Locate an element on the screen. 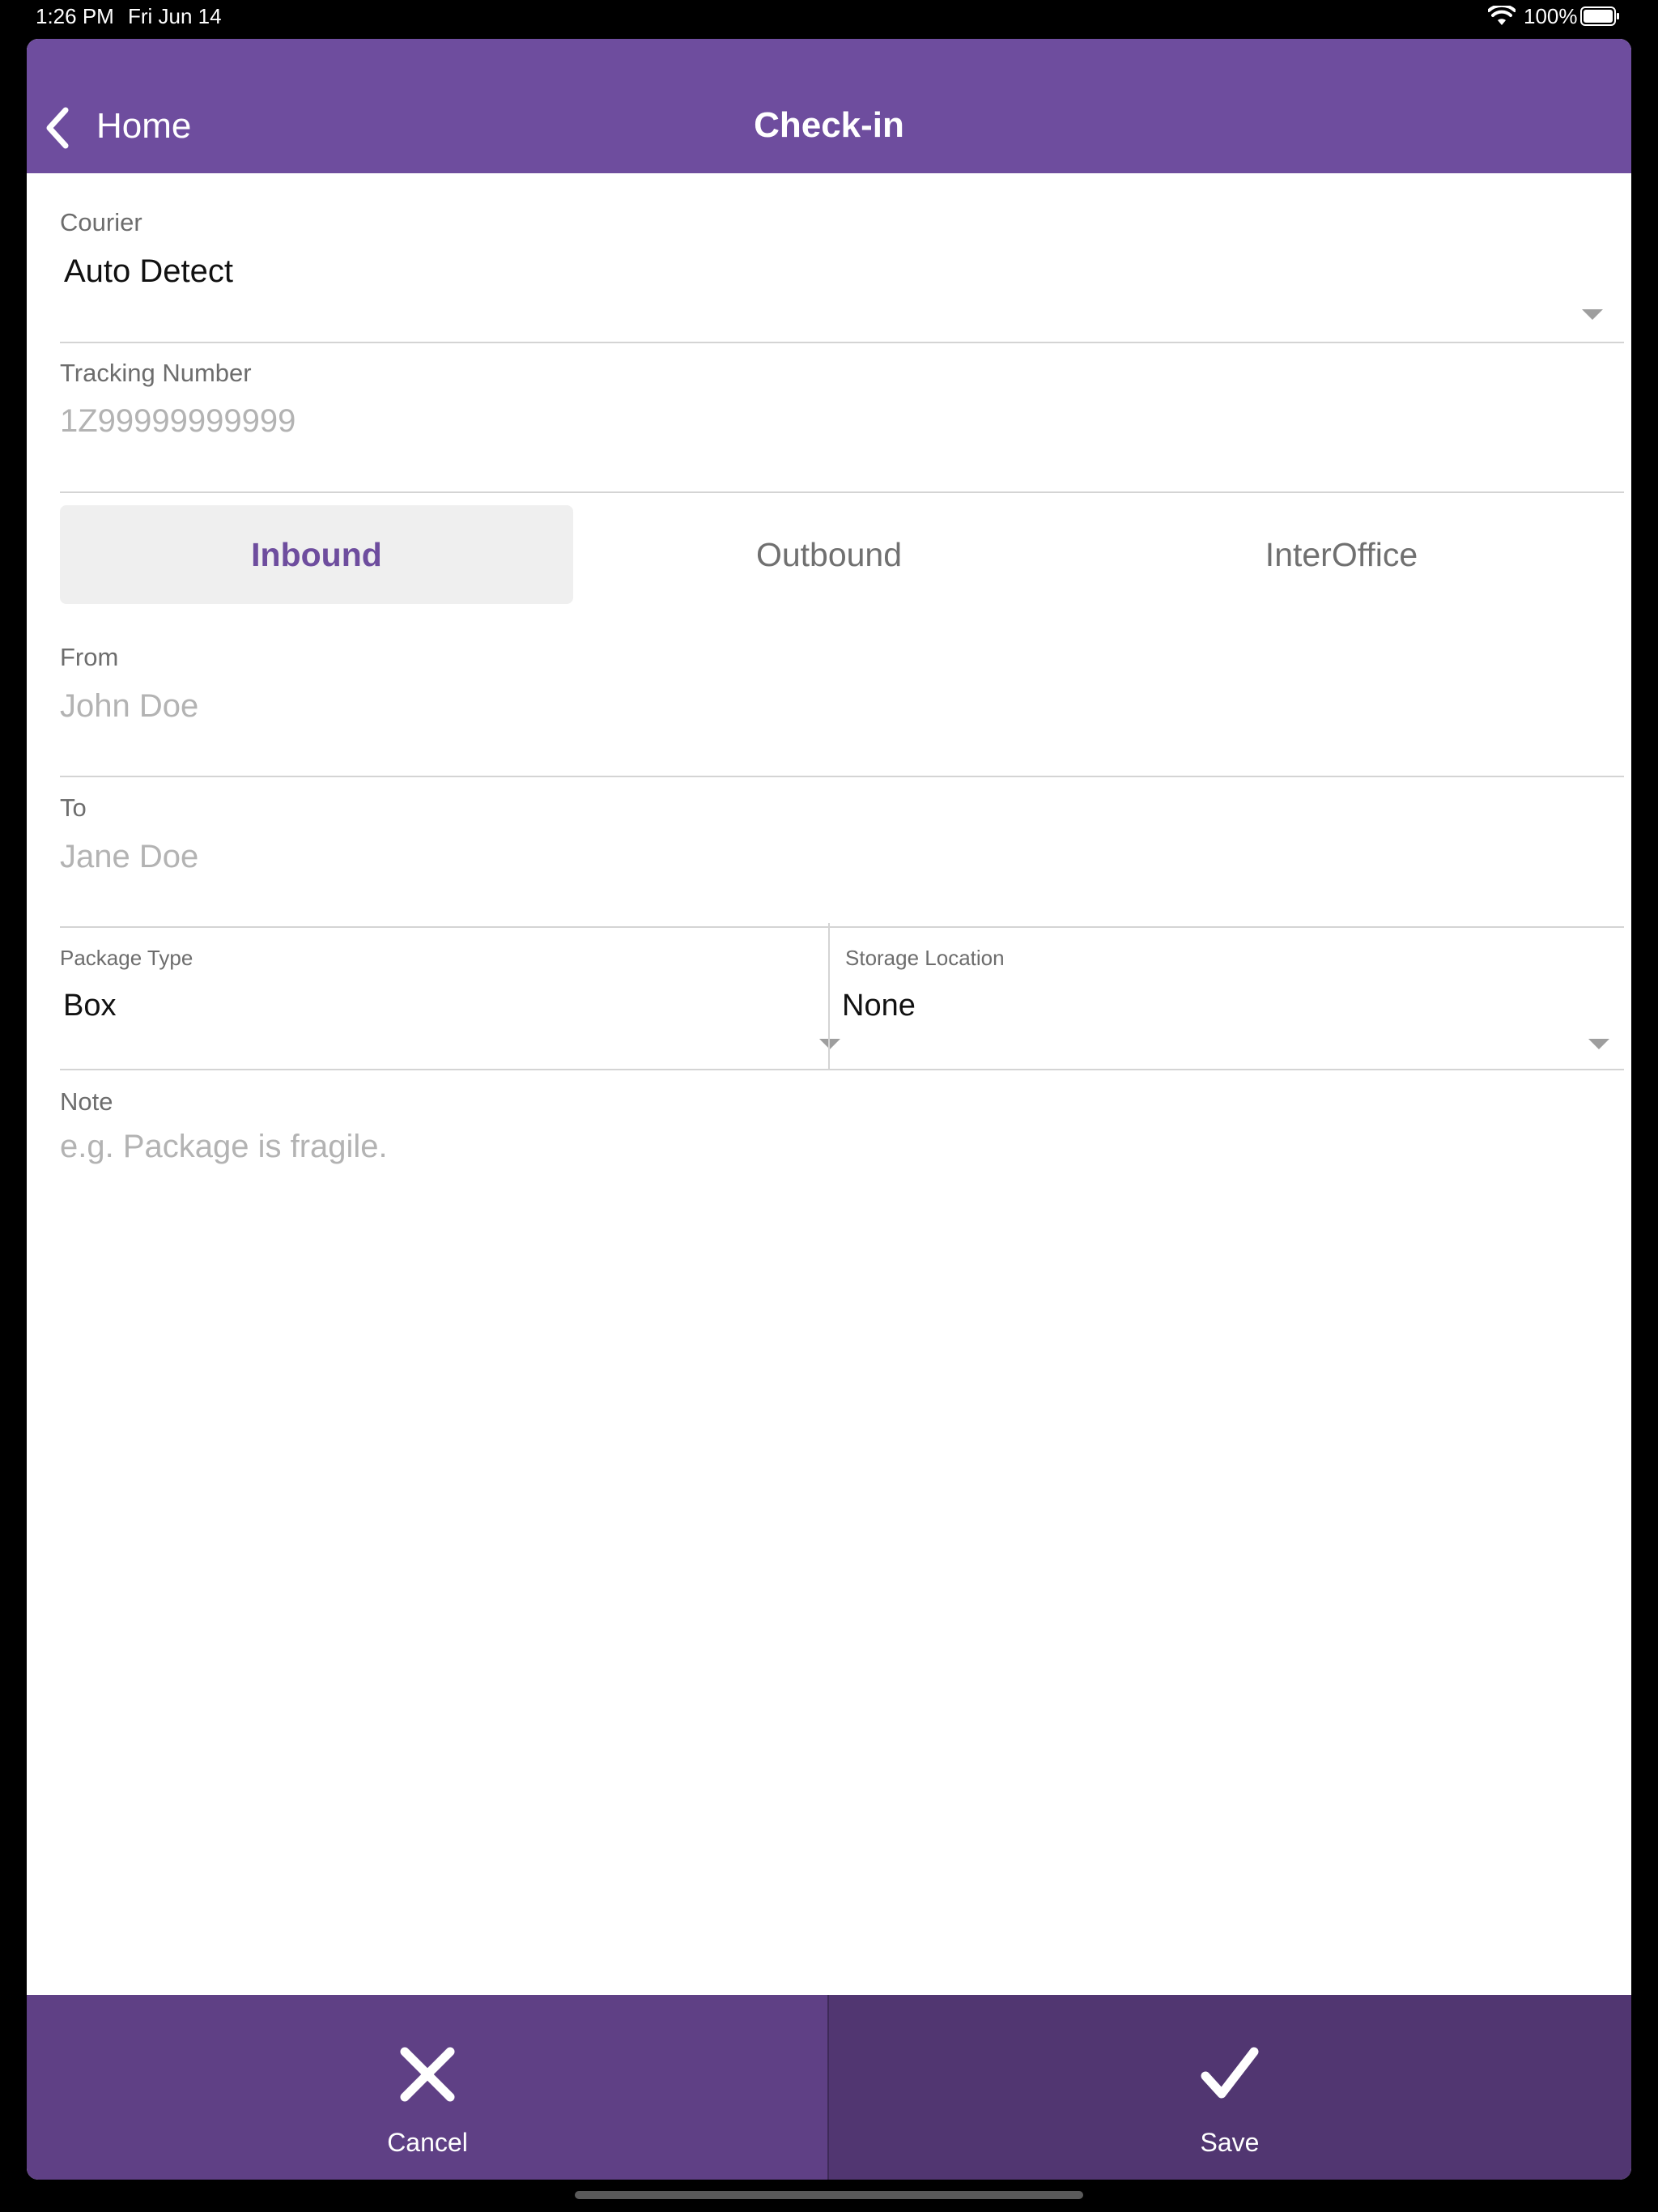  bottom-action-bar: Cancel Save is located at coordinates (829, 2087).